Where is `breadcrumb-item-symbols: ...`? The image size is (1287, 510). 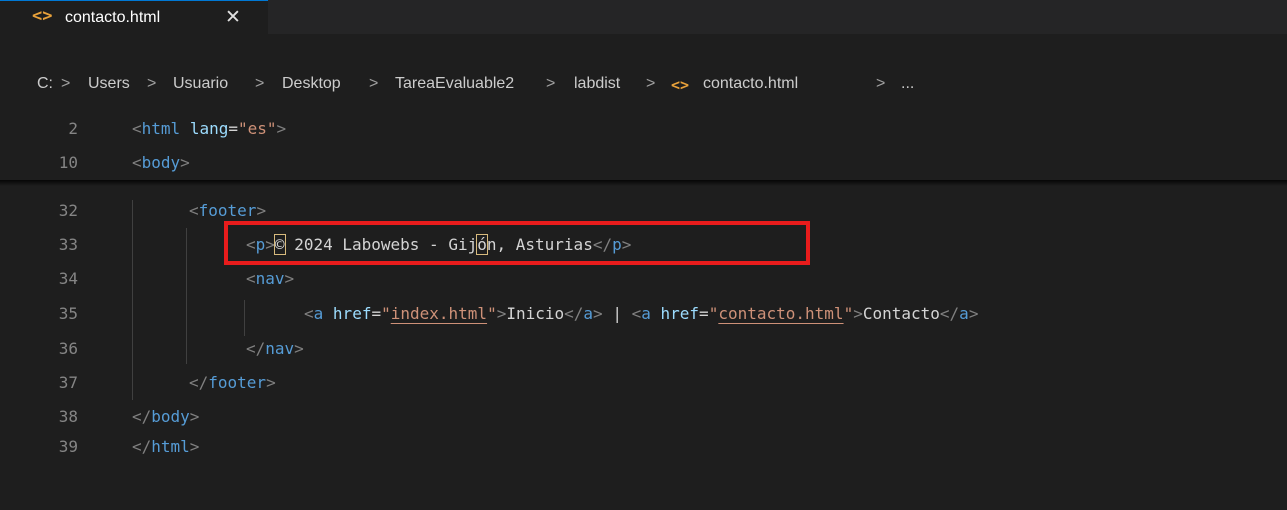 breadcrumb-item-symbols: ... is located at coordinates (907, 84).